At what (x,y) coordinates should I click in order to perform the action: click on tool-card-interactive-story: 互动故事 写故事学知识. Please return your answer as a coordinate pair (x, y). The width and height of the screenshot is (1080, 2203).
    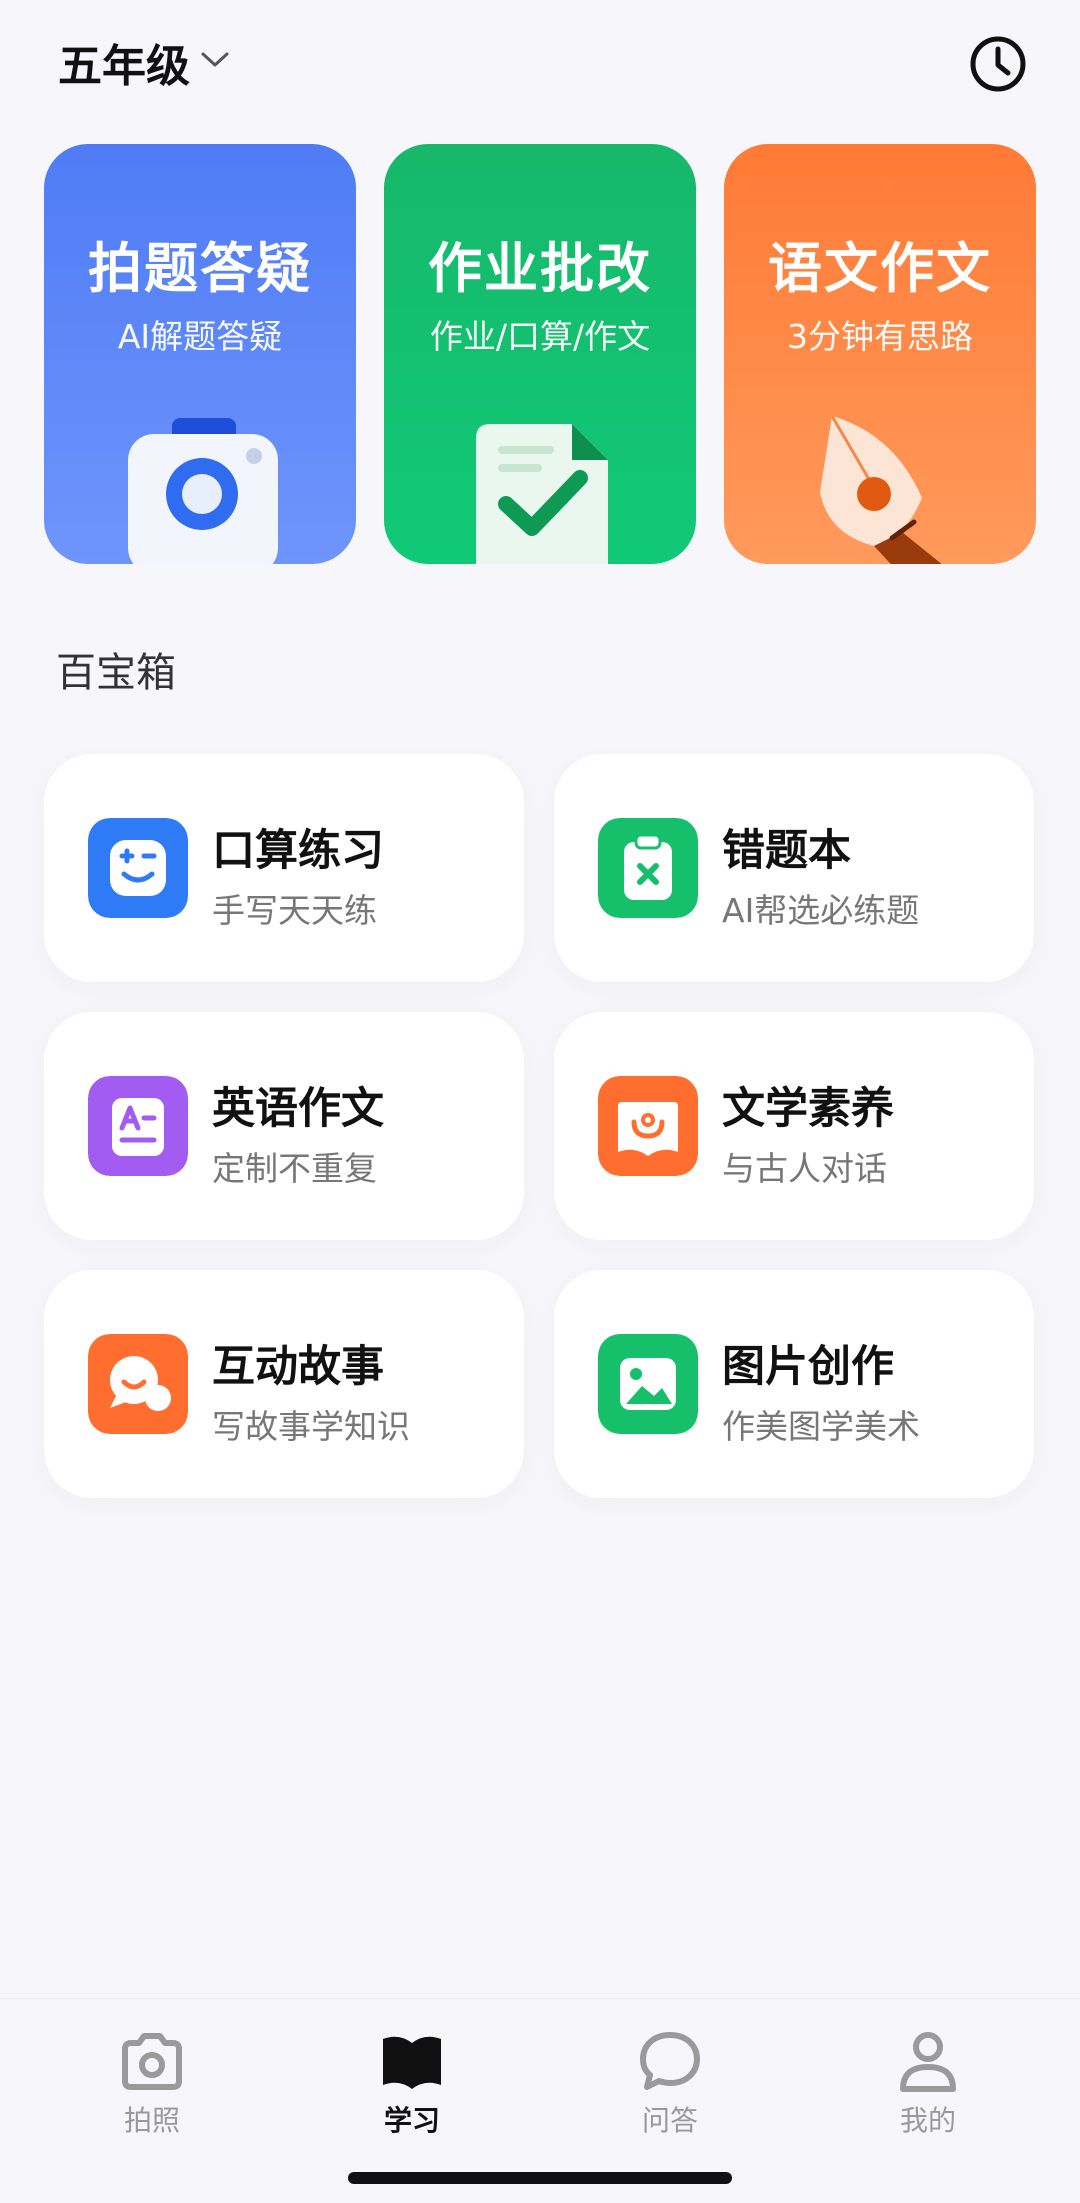
    Looking at the image, I should click on (284, 1384).